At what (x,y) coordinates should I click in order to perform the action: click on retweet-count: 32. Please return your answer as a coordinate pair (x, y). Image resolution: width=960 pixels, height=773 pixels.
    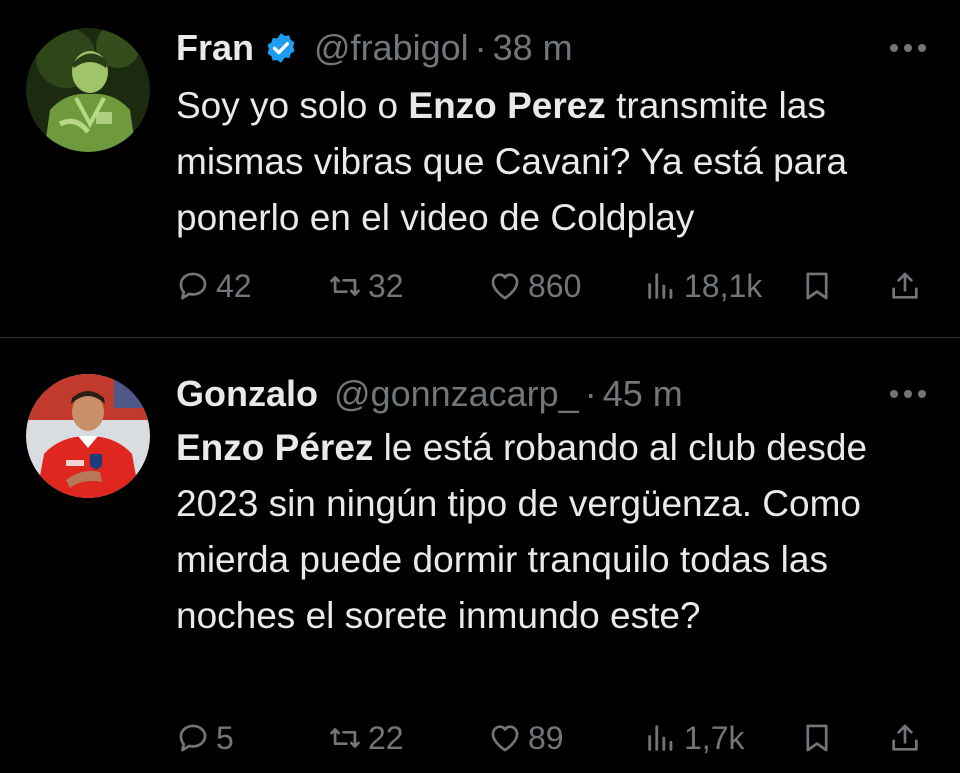
    Looking at the image, I should click on (386, 285).